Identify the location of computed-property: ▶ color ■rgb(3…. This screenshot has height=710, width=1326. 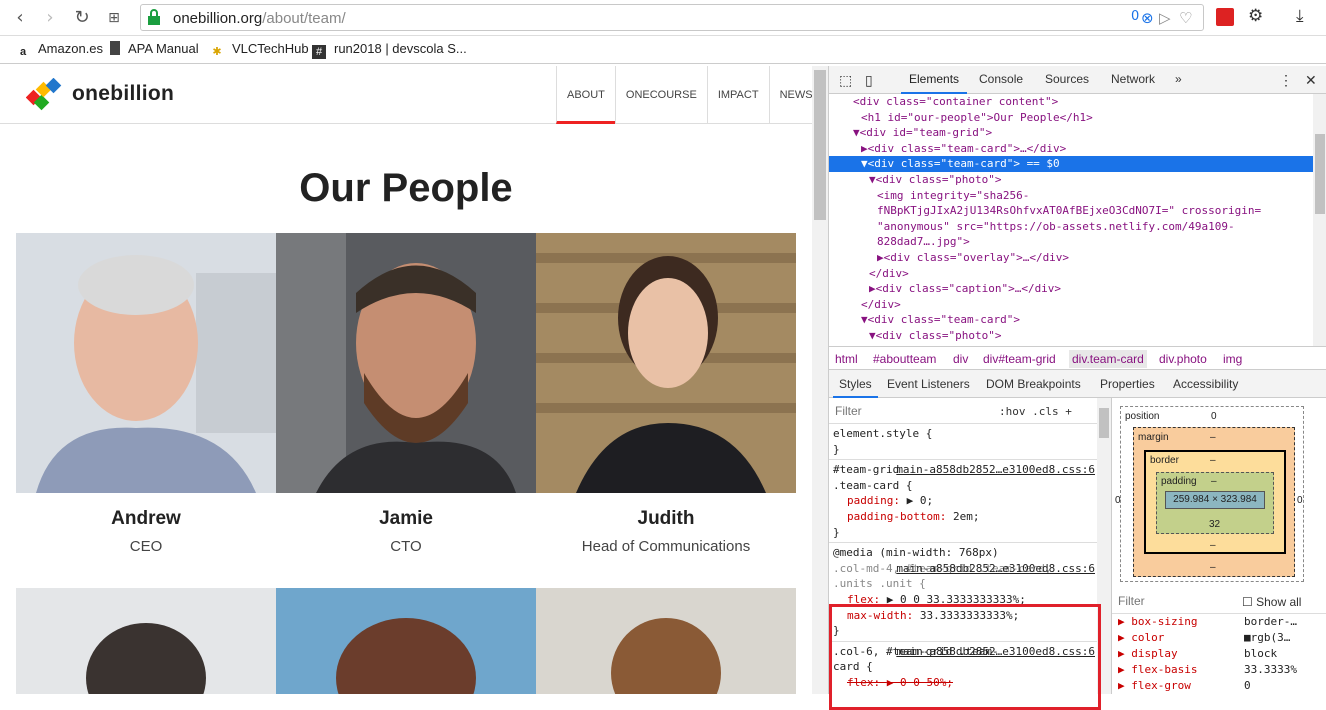
(1219, 638).